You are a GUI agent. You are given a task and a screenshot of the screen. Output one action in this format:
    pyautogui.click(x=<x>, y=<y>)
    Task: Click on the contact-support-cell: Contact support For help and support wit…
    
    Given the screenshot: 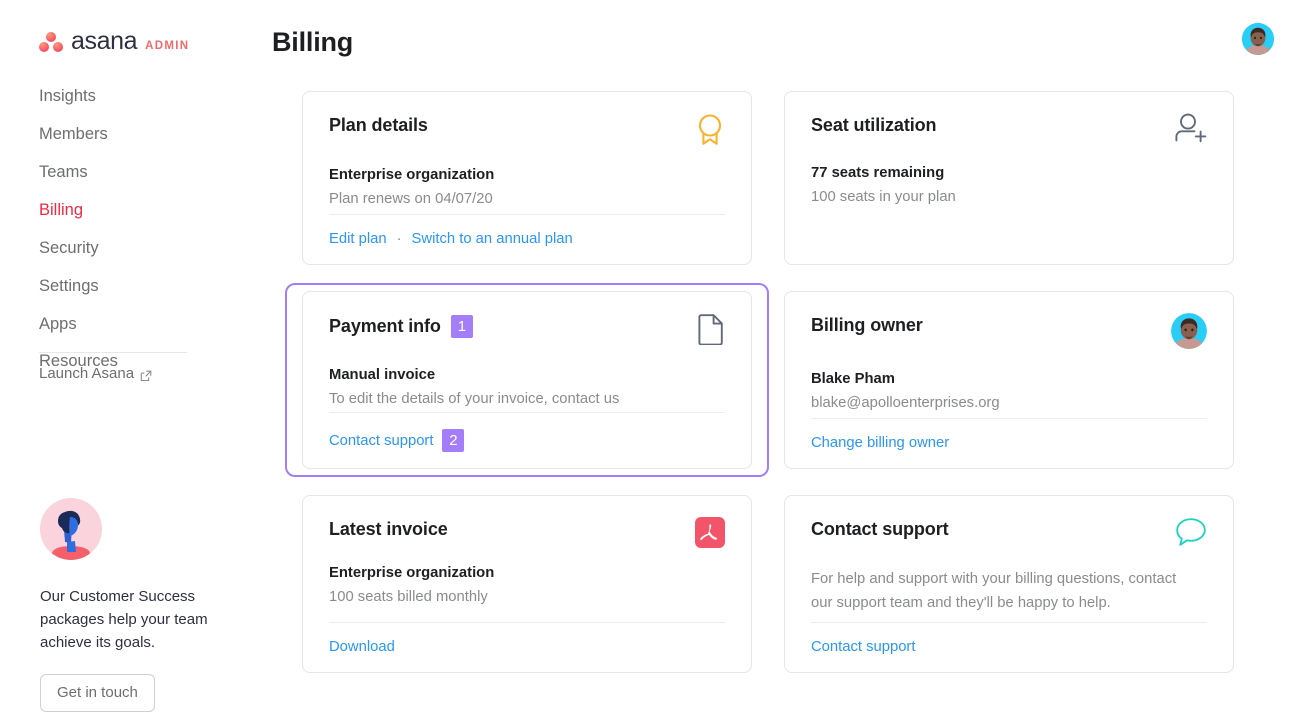 What is the action you would take?
    pyautogui.click(x=1009, y=584)
    